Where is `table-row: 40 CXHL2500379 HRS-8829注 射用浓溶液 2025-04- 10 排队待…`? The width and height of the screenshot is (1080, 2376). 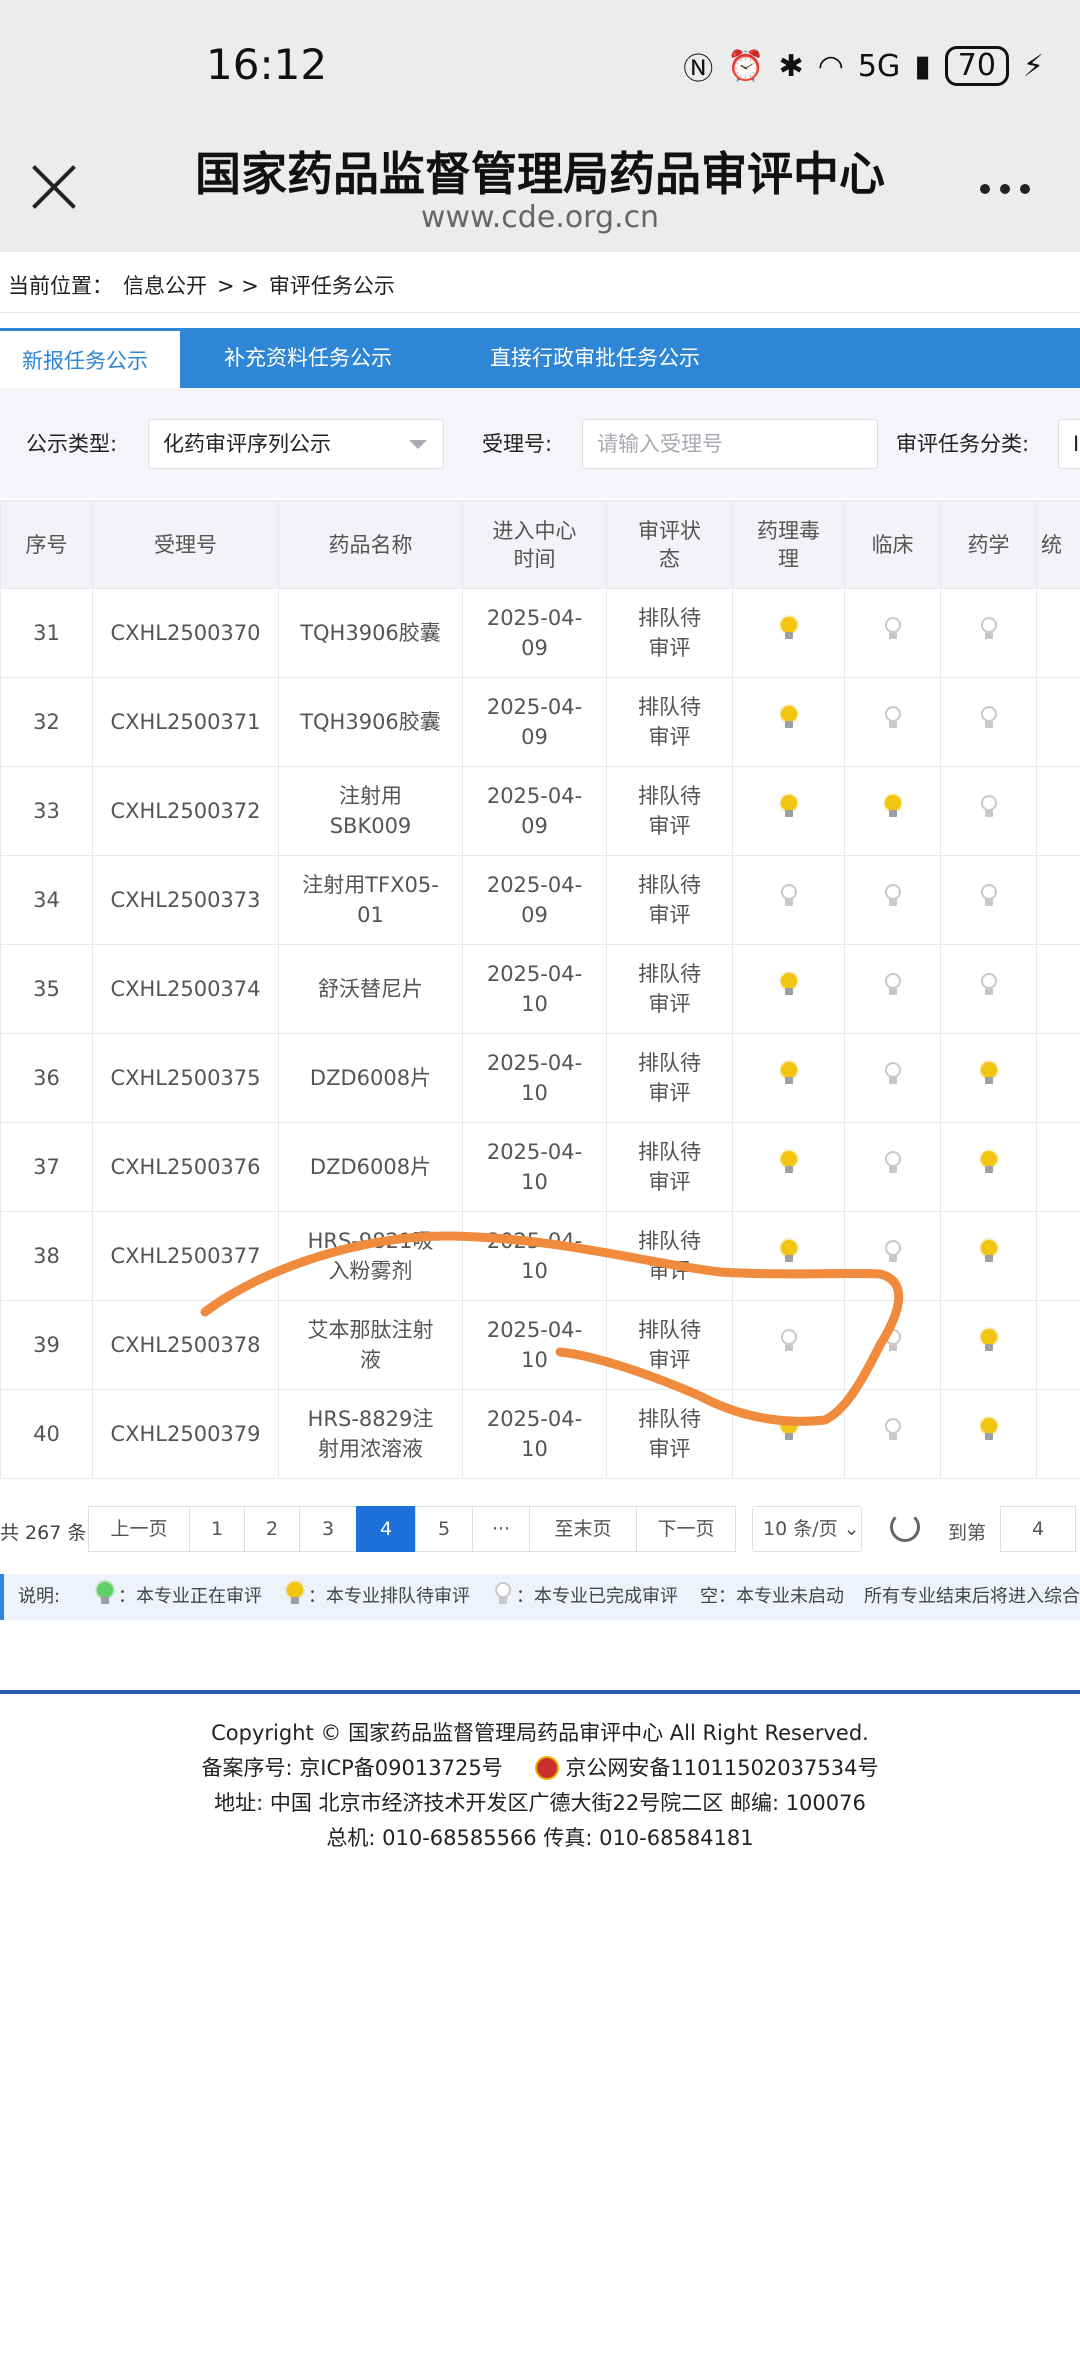 table-row: 40 CXHL2500379 HRS-8829注 射用浓溶液 2025-04- 10 排队待… is located at coordinates (540, 1434).